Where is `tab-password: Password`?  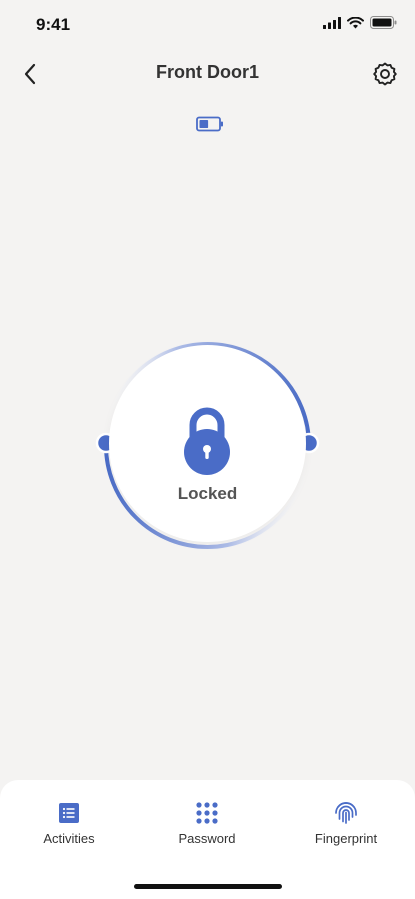 tab-password: Password is located at coordinates (207, 824).